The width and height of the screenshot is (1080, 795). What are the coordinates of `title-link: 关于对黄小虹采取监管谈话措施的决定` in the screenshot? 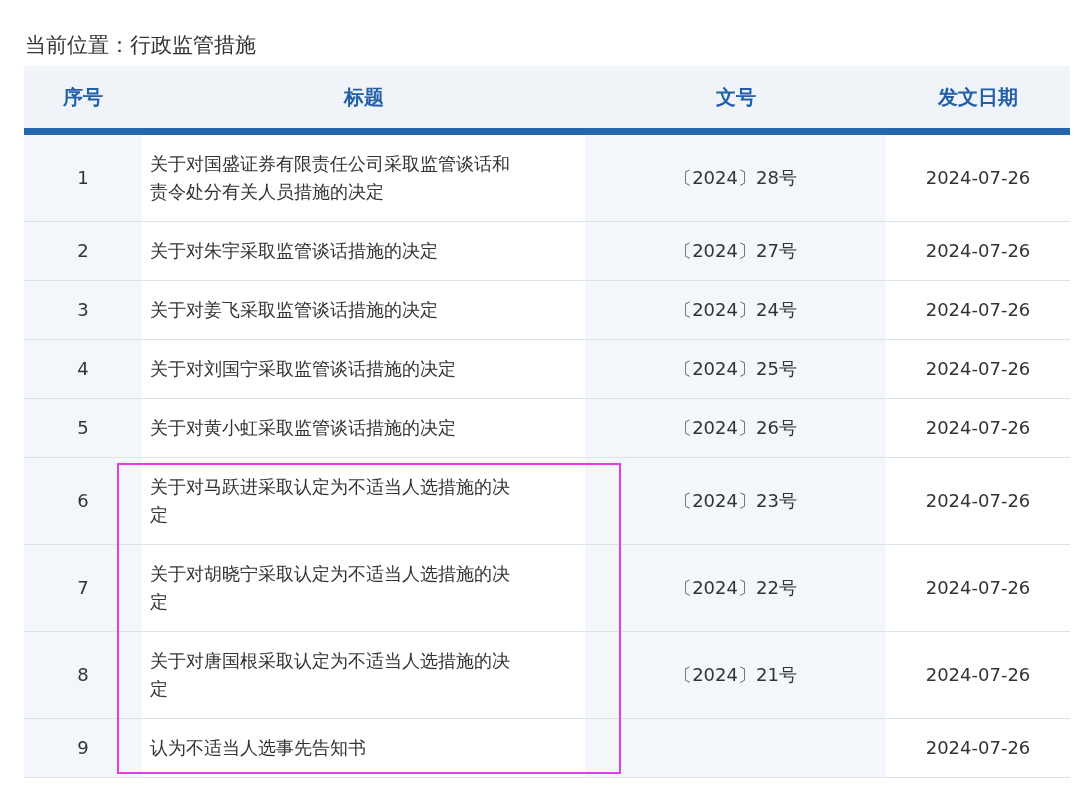 It's located at (303, 428).